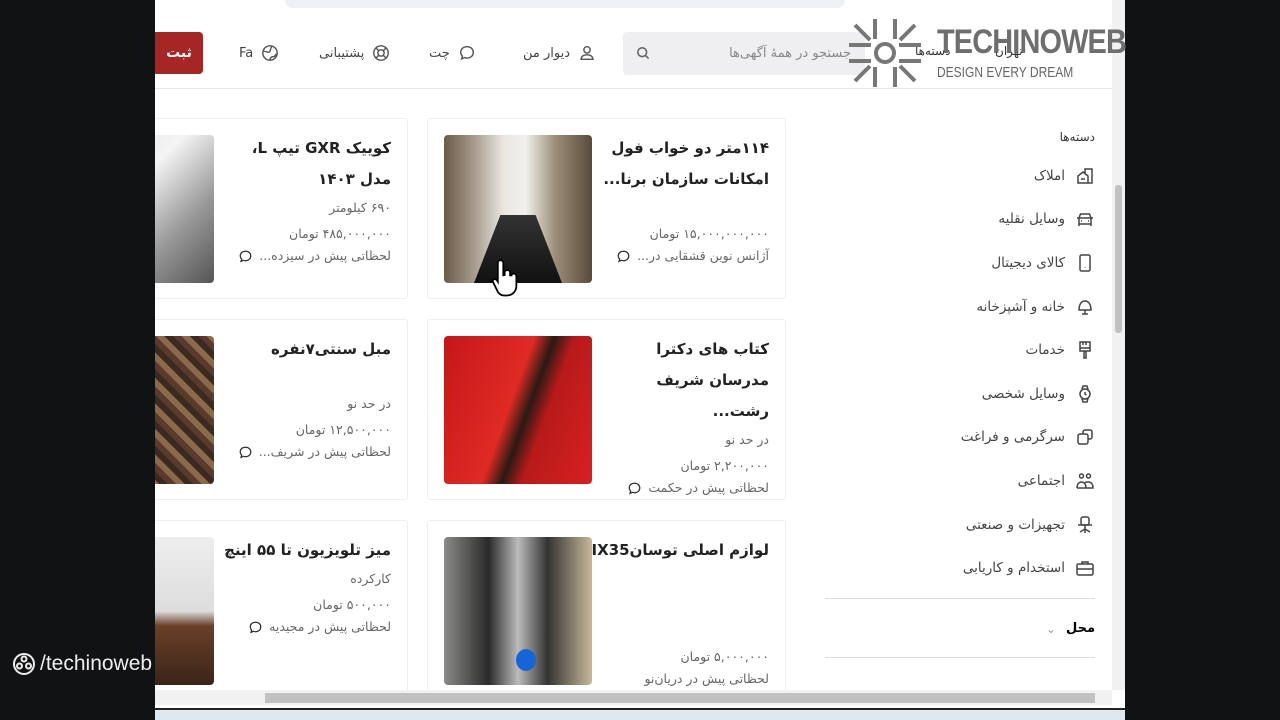 The image size is (1280, 720). Describe the element at coordinates (1015, 524) in the screenshot. I see `sidebar-item-label: تجهیزات و صنعتی` at that location.